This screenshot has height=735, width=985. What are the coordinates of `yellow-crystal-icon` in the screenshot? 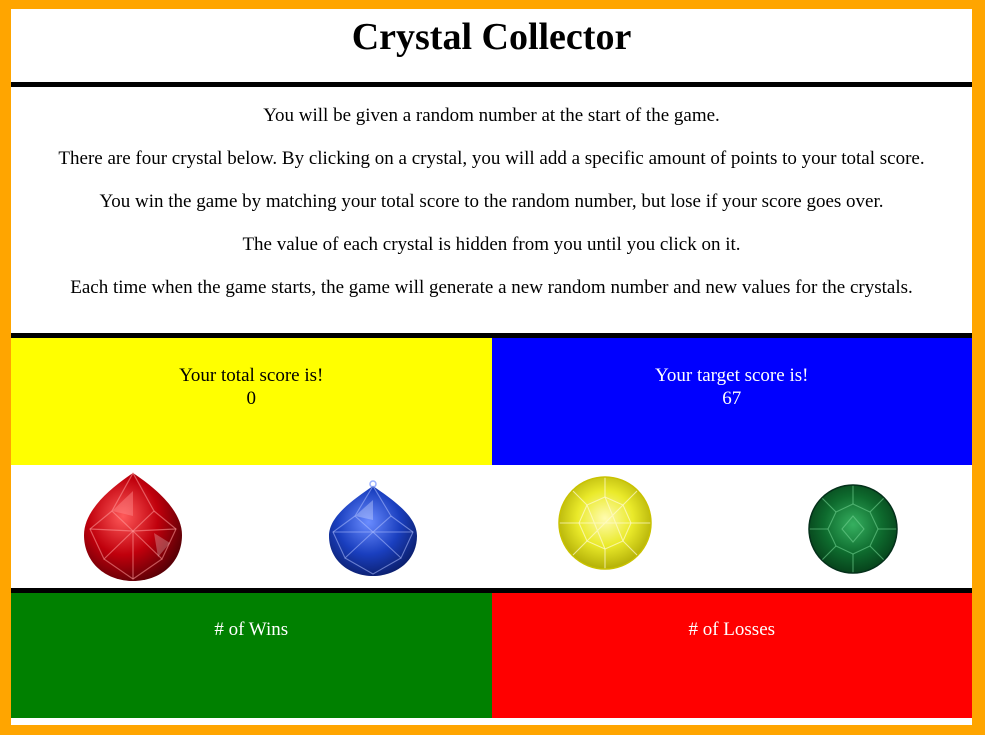 It's located at (605, 523).